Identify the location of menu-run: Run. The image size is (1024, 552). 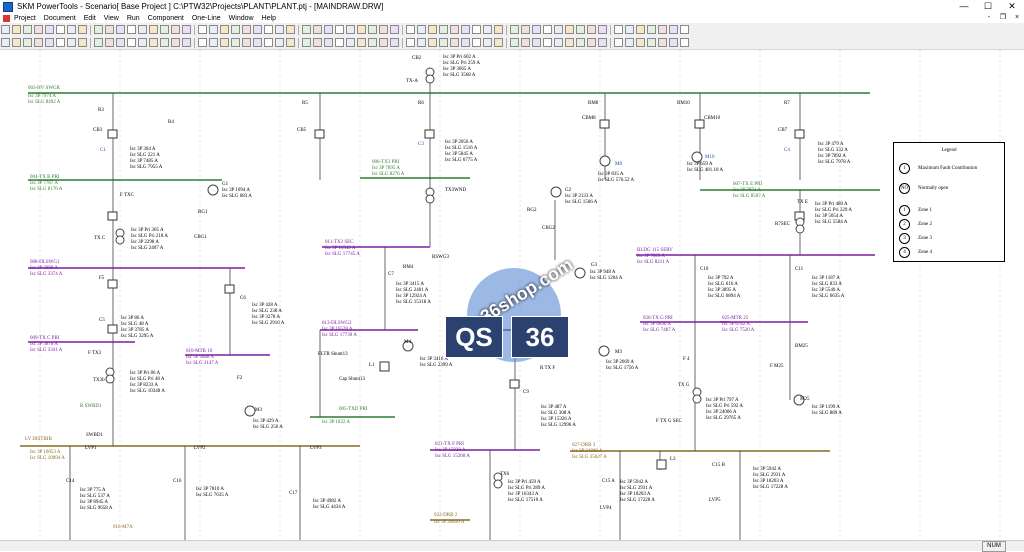
(133, 18).